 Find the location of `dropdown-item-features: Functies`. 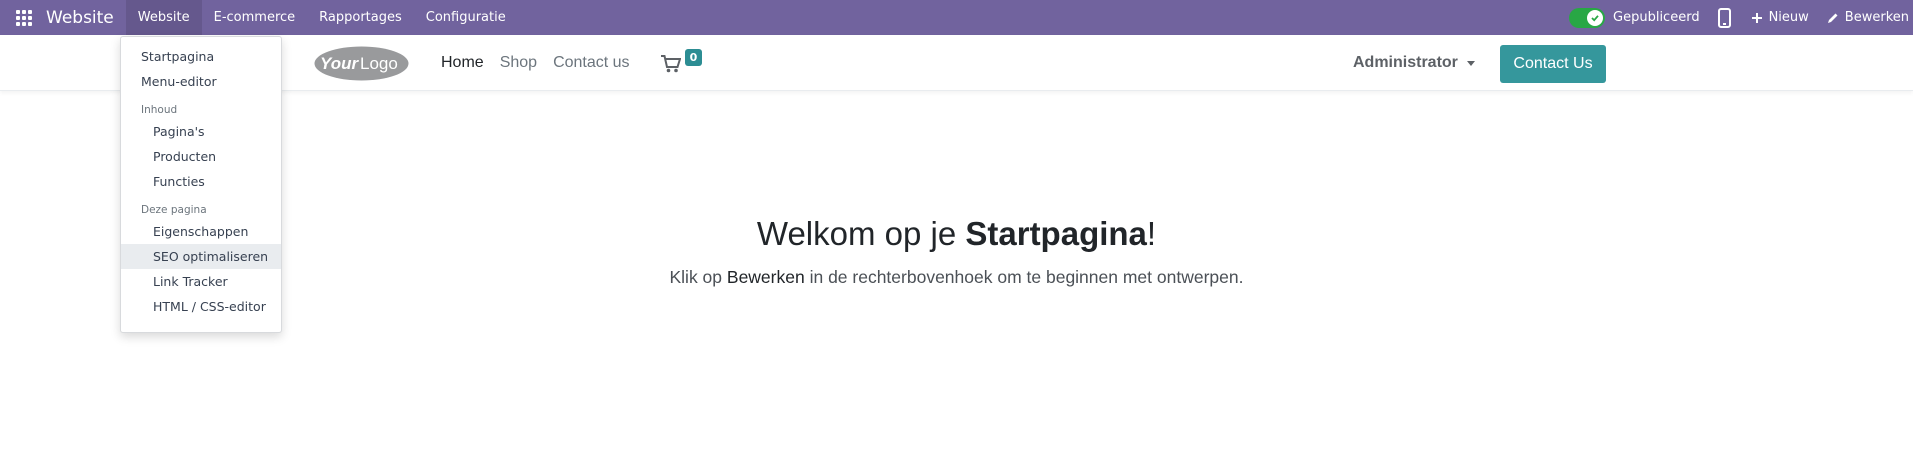

dropdown-item-features: Functies is located at coordinates (201, 181).